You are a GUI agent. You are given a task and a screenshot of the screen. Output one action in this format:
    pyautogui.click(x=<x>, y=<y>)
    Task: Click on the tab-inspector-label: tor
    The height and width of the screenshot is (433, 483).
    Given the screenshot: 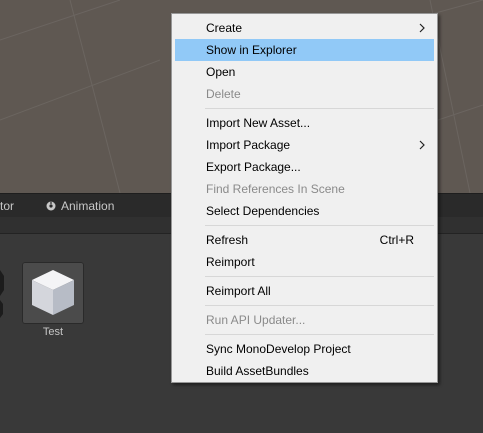 What is the action you would take?
    pyautogui.click(x=7, y=206)
    